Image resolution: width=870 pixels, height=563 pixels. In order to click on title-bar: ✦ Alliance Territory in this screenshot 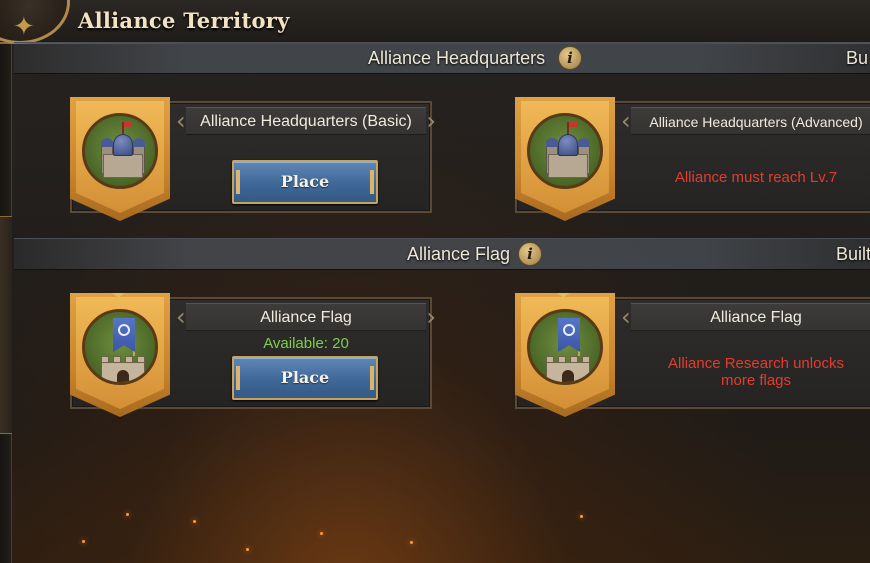, I will do `click(435, 22)`.